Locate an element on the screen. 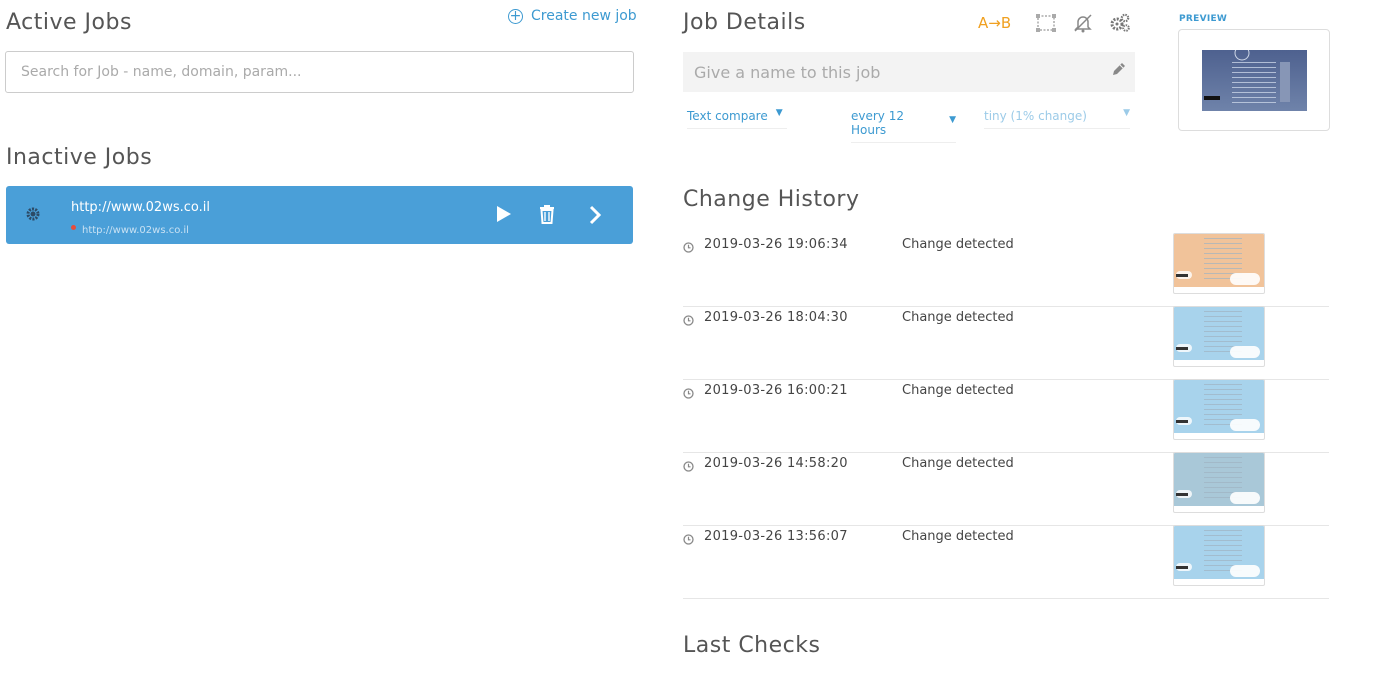  job-name-field is located at coordinates (909, 72).